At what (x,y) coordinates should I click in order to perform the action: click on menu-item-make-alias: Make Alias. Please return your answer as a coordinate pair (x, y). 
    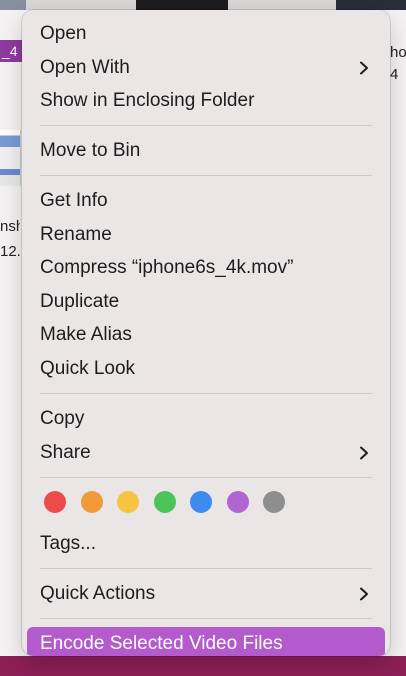
    Looking at the image, I should click on (206, 335).